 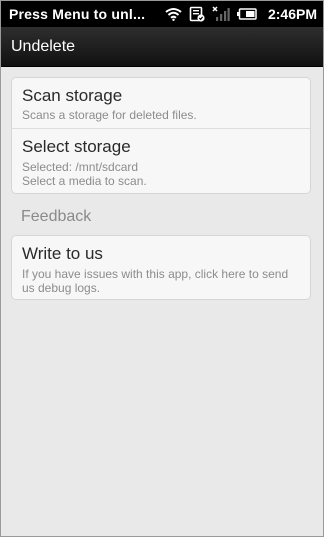 I want to click on write-to-us-title: Write to us, so click(x=62, y=253).